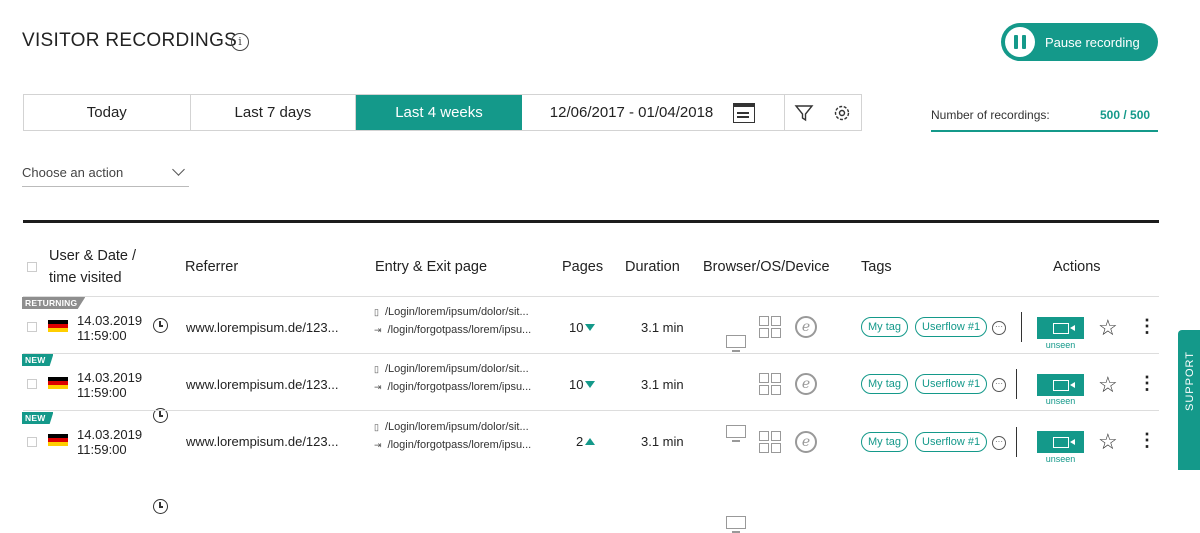 This screenshot has width=1200, height=533. I want to click on table-top-divider, so click(591, 221).